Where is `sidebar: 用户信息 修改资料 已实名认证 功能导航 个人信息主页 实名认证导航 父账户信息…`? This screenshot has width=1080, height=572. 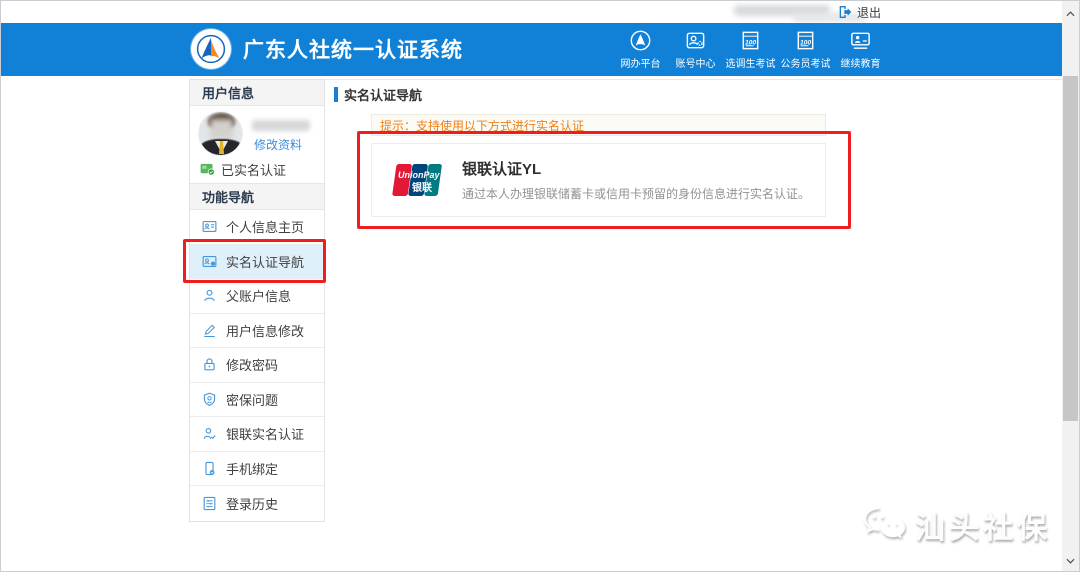 sidebar: 用户信息 修改资料 已实名认证 功能导航 个人信息主页 实名认证导航 父账户信息… is located at coordinates (257, 300).